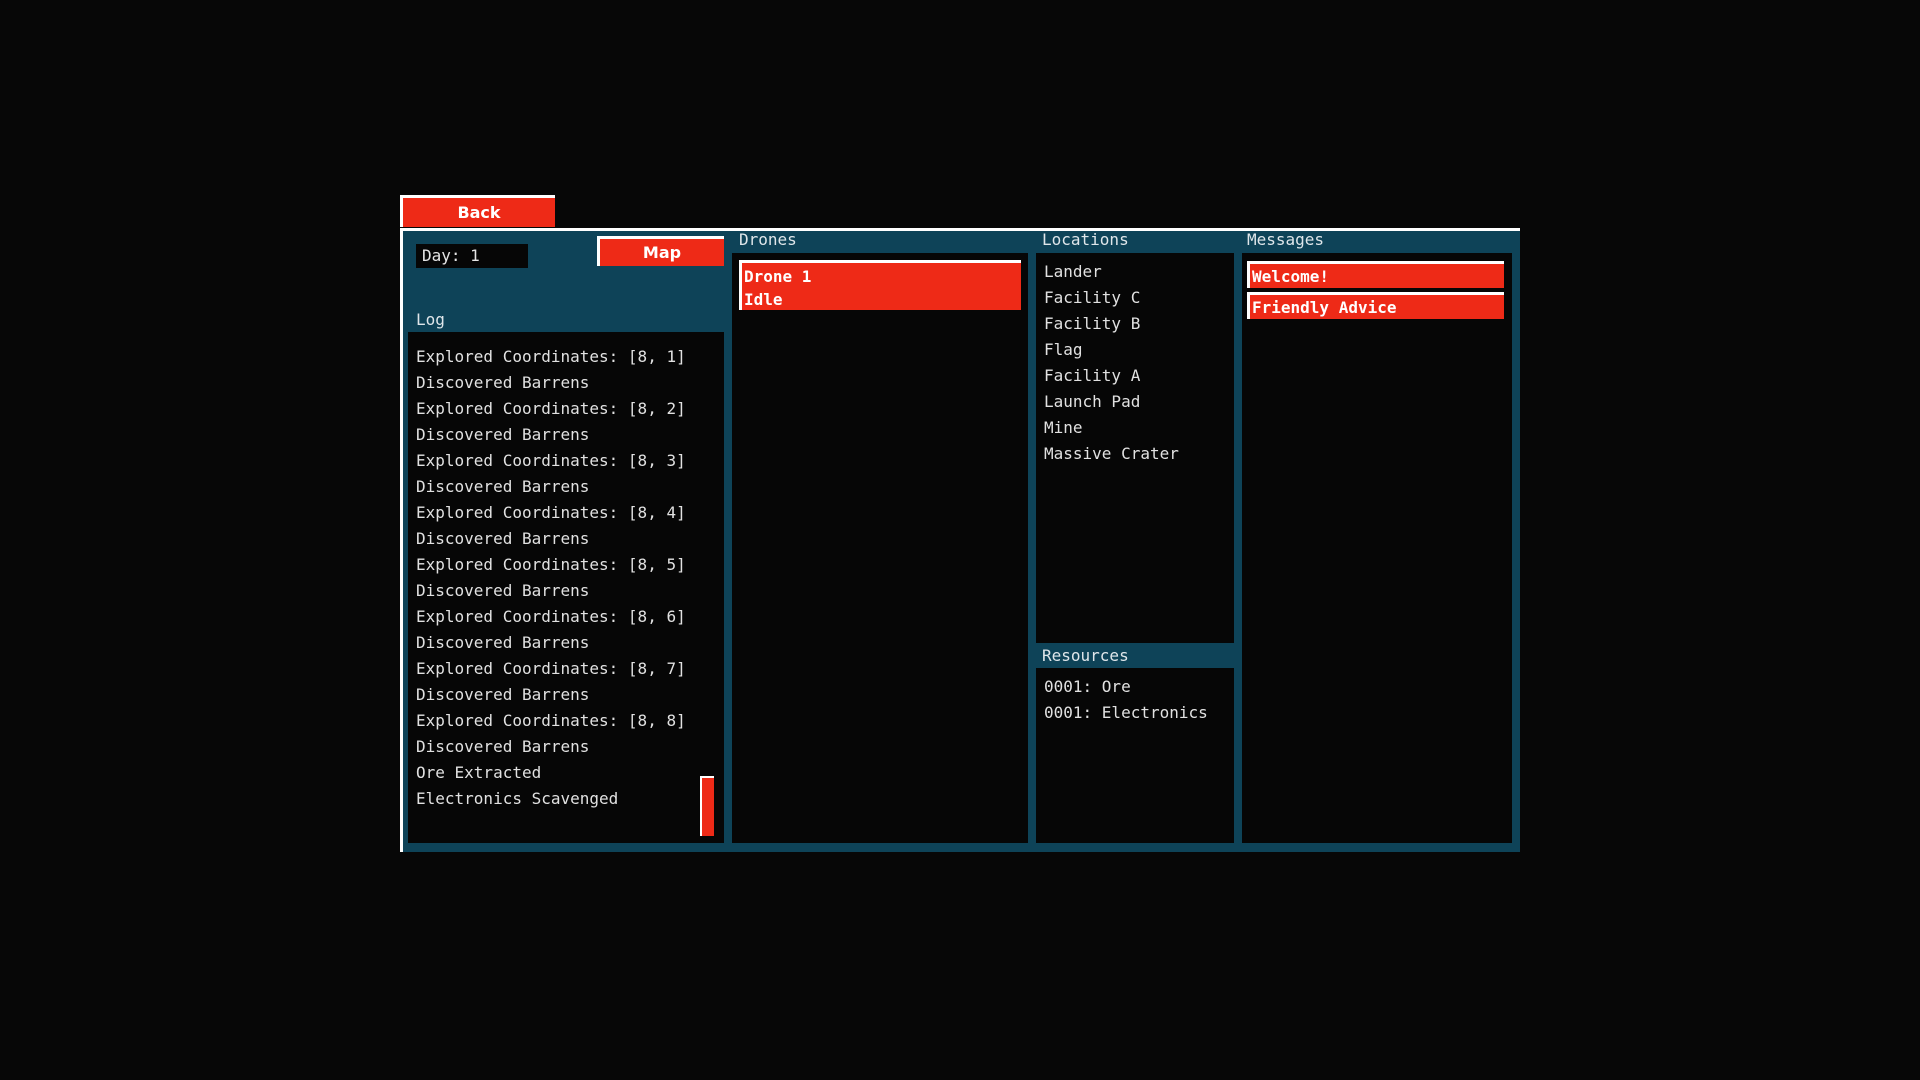  What do you see at coordinates (551, 616) in the screenshot?
I see `log-entry: Explored Coordinates: [8, 6]` at bounding box center [551, 616].